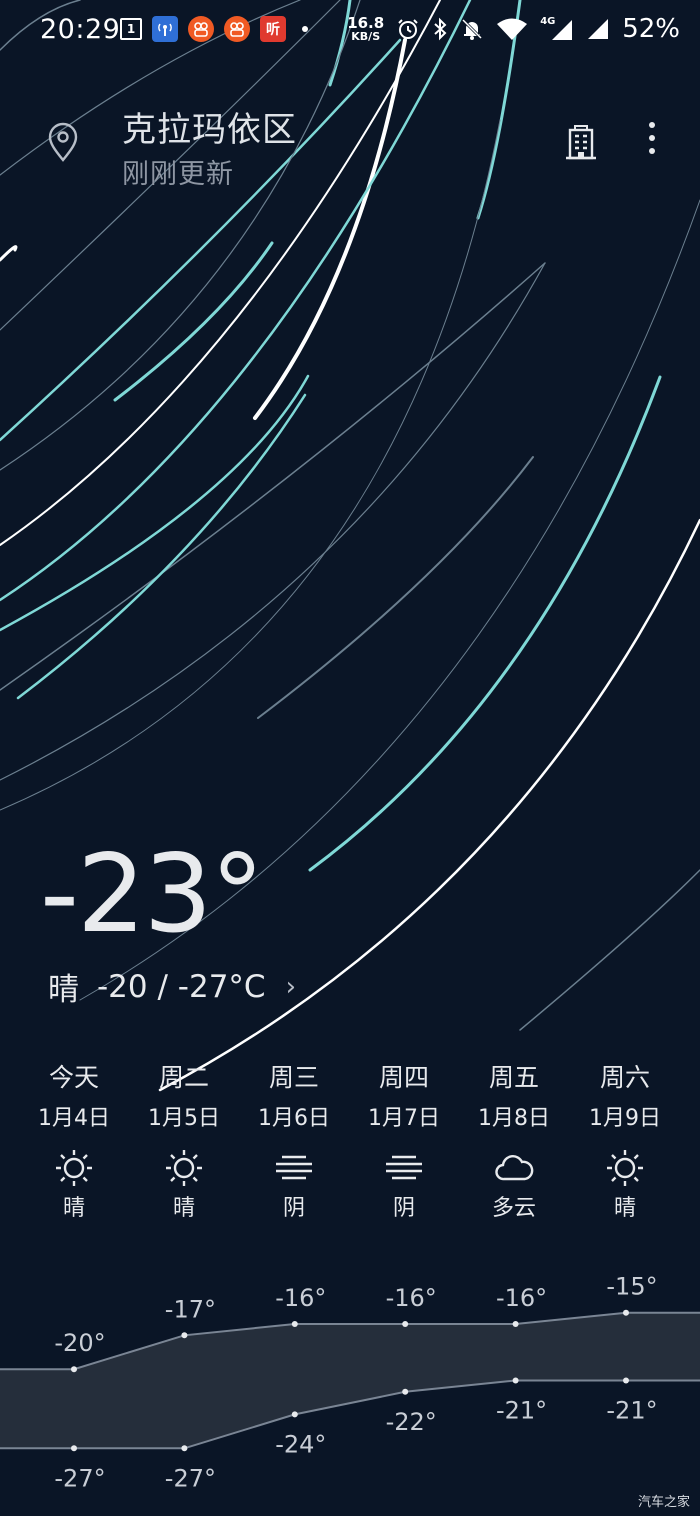 This screenshot has height=1516, width=700. I want to click on watermark: 汽车之家, so click(663, 1502).